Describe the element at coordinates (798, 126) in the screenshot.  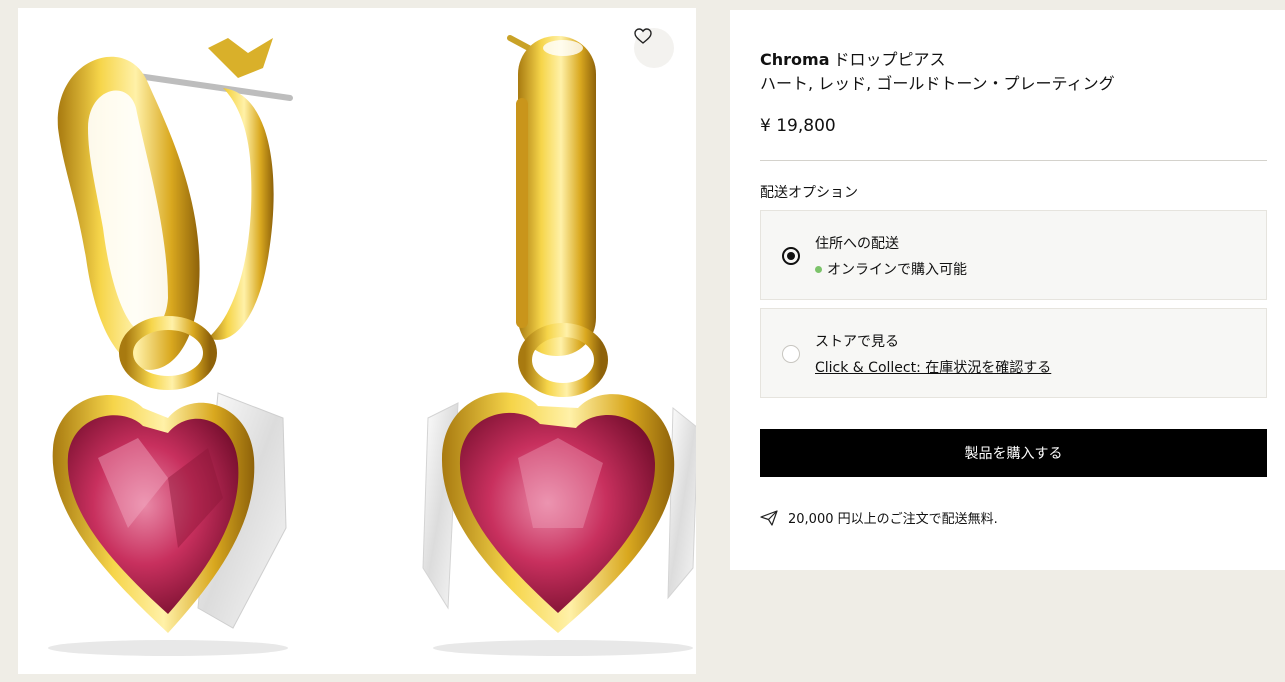
I see `product-price: ¥ 19,800` at that location.